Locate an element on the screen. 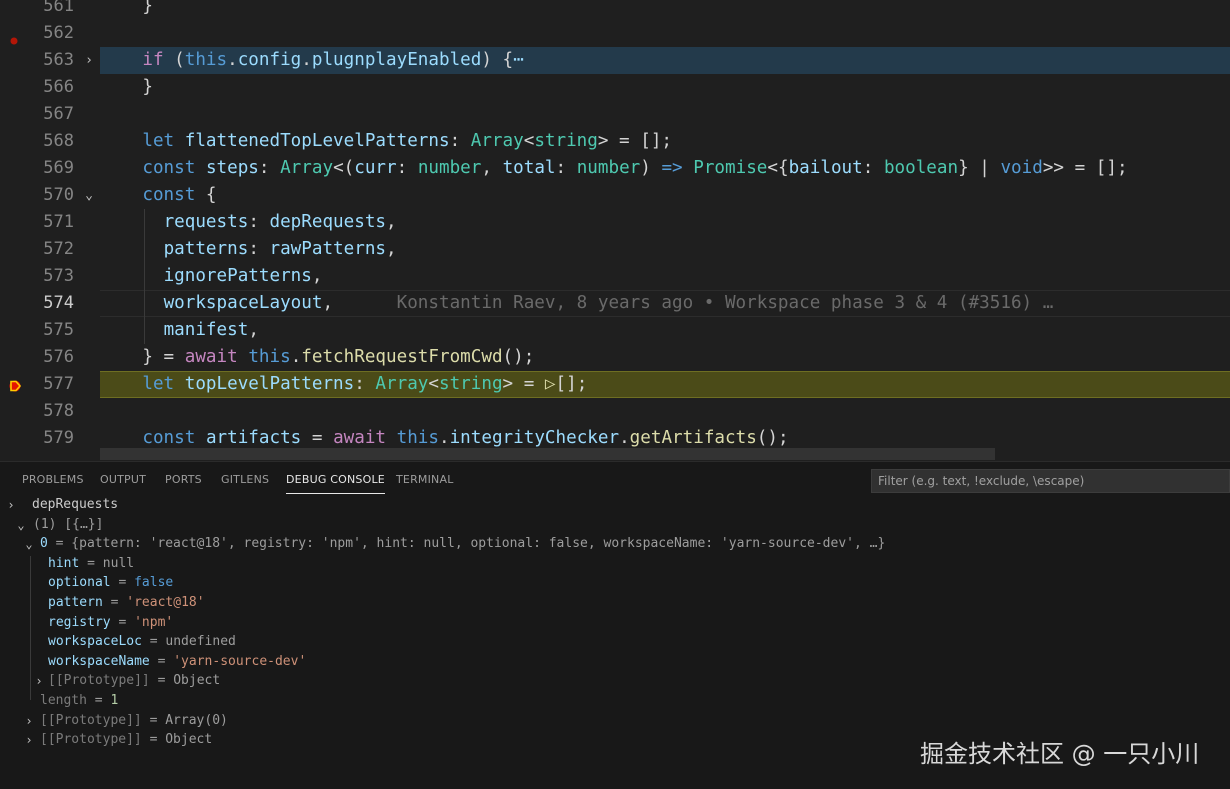 This screenshot has width=1230, height=789. panel-tab-gitlens: GITLENS is located at coordinates (245, 483).